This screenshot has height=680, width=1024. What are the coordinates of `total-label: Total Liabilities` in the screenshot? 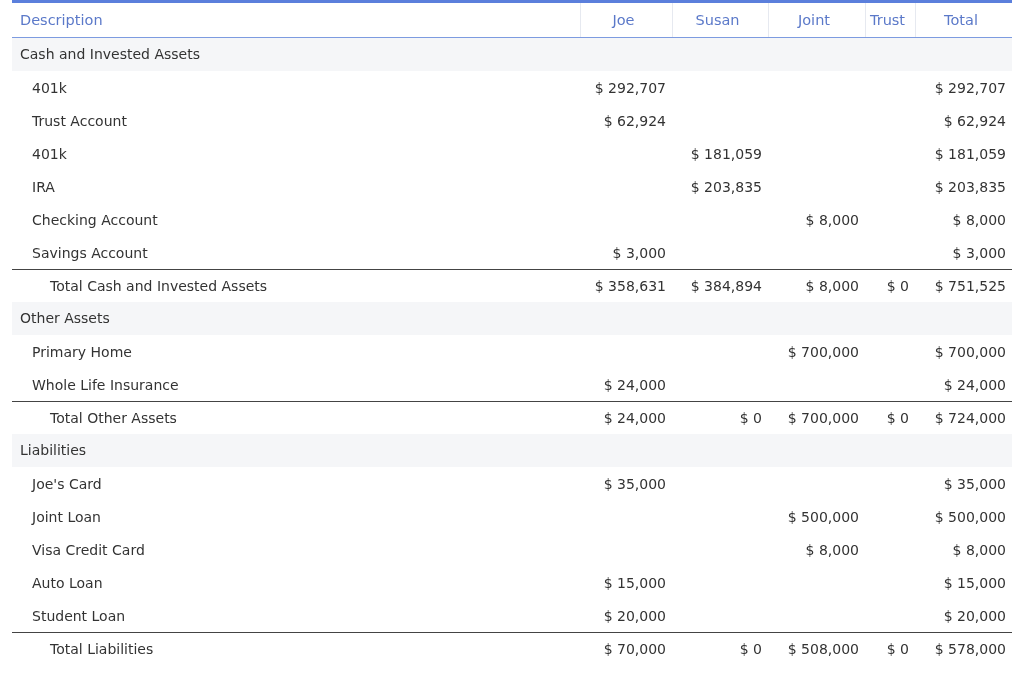 It's located at (102, 649).